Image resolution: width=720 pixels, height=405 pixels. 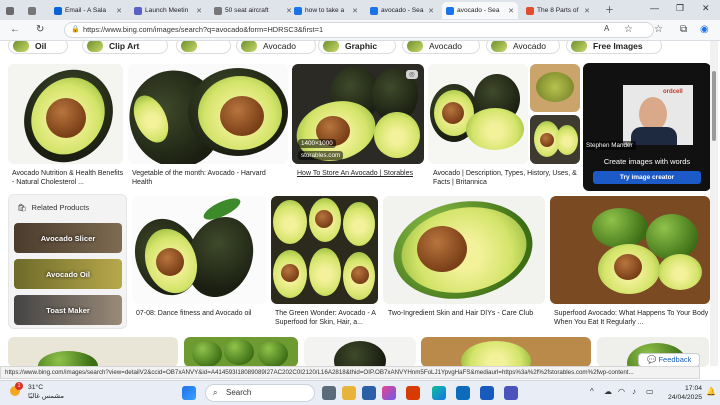 What do you see at coordinates (628, 29) in the screenshot?
I see `favorite-star-icon: ☆` at bounding box center [628, 29].